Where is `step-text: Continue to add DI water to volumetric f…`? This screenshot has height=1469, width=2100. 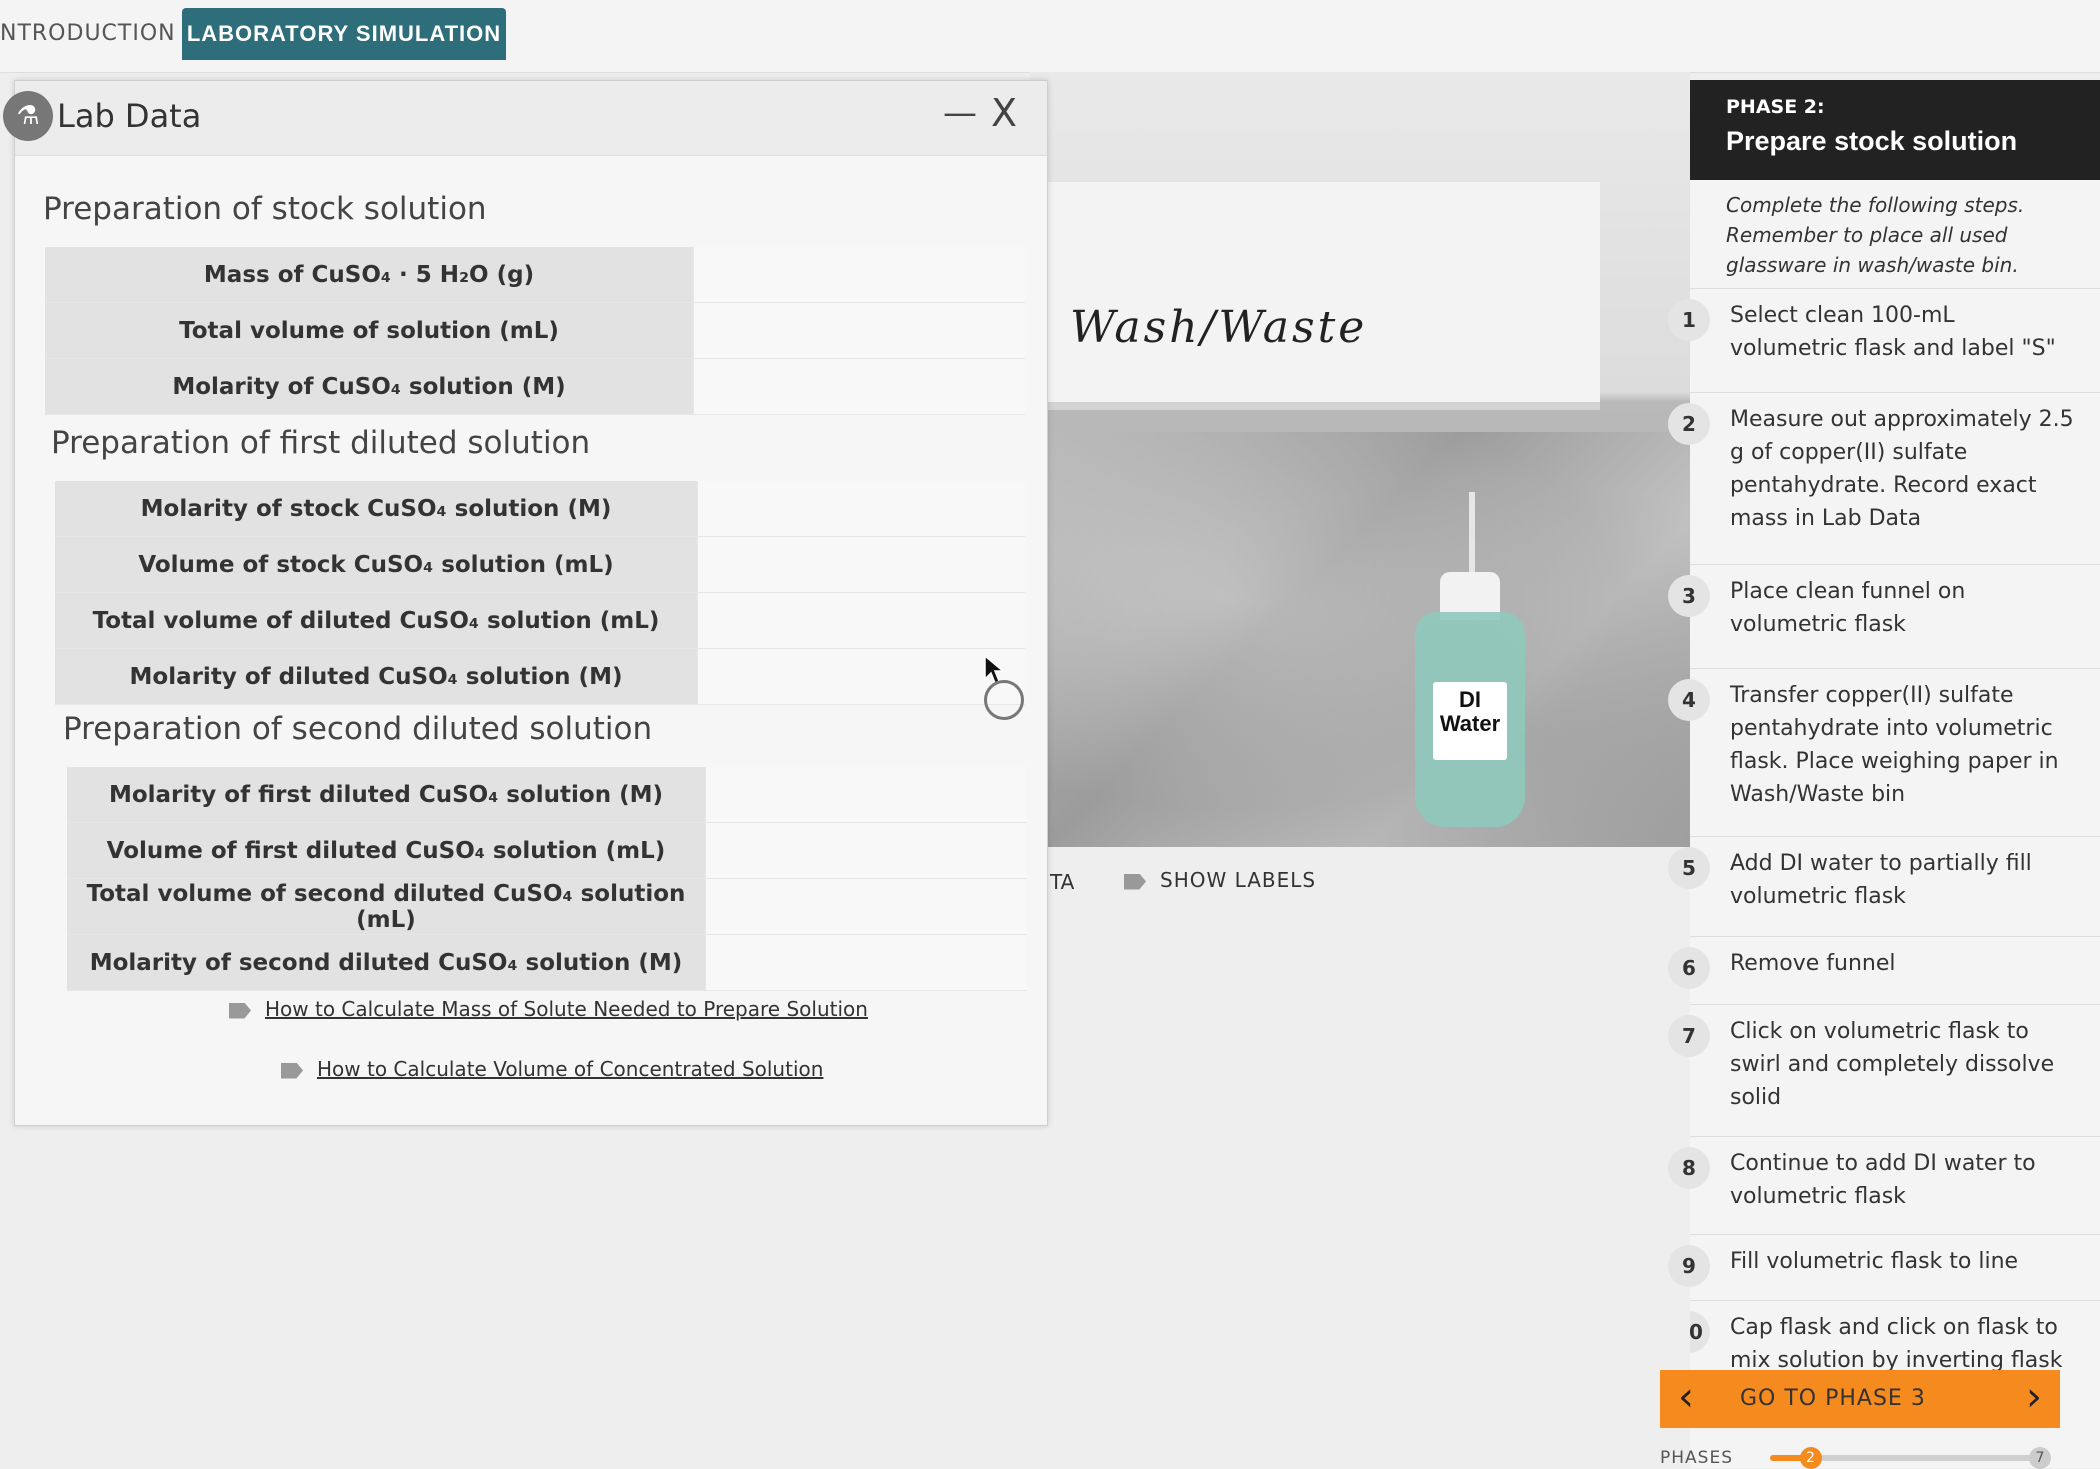 step-text: Continue to add DI water to volumetric f… is located at coordinates (1883, 1180).